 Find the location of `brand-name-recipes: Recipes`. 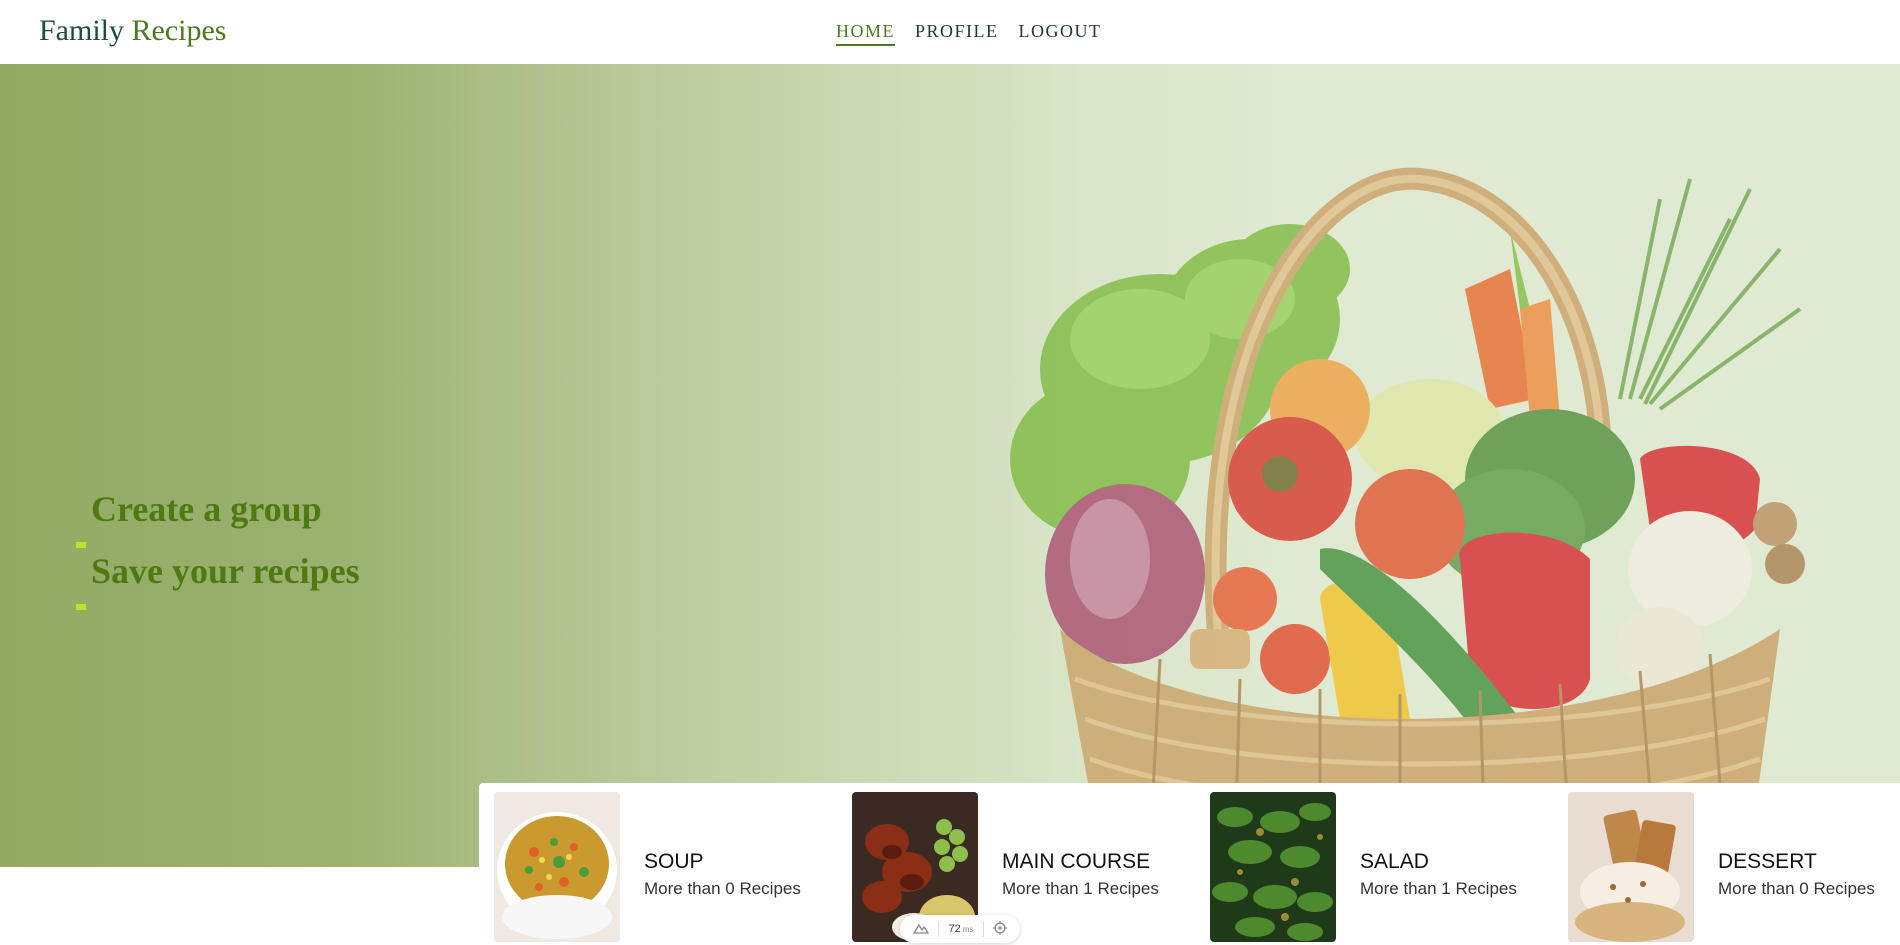

brand-name-recipes: Recipes is located at coordinates (179, 30).